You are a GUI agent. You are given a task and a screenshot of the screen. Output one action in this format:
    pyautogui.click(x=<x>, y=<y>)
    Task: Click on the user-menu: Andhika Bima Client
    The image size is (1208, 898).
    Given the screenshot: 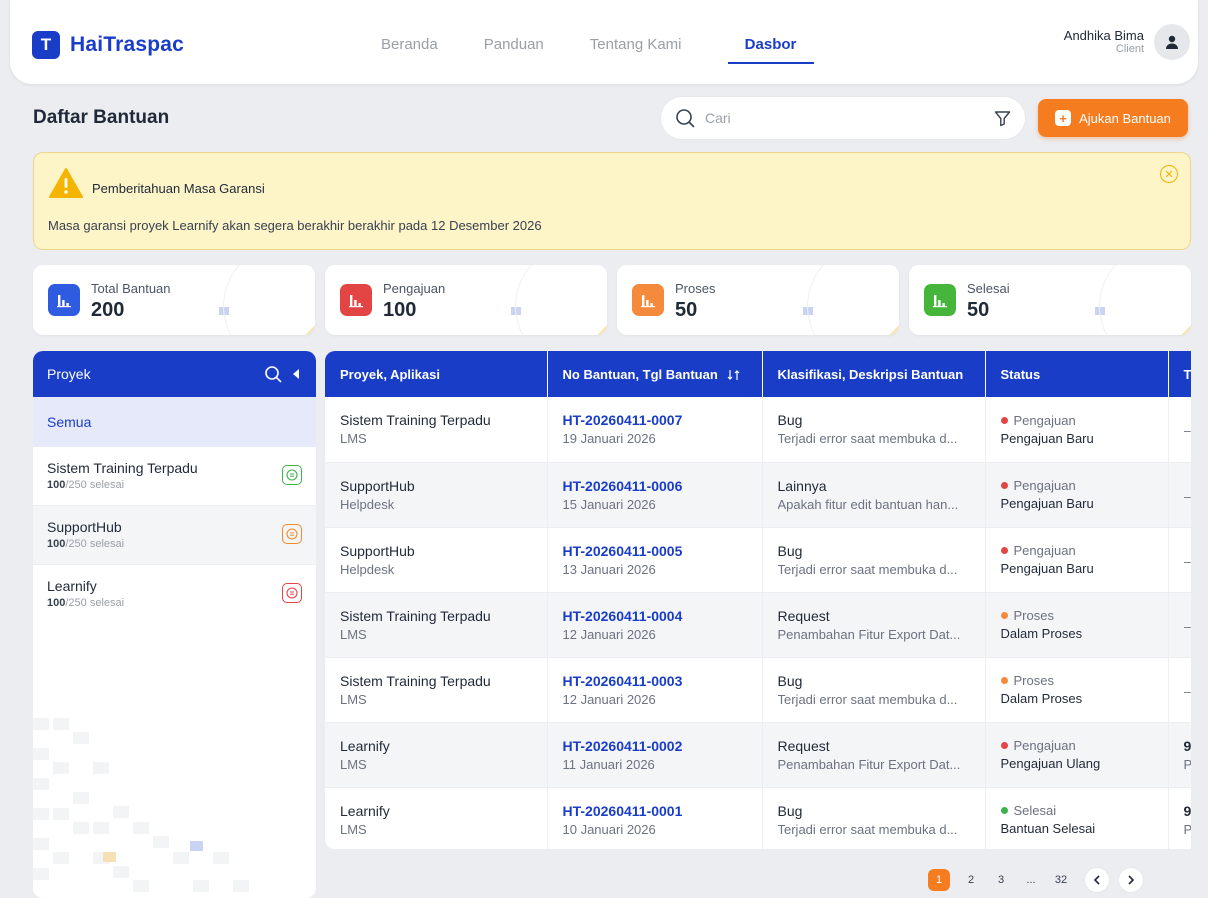 What is the action you would take?
    pyautogui.click(x=1127, y=42)
    